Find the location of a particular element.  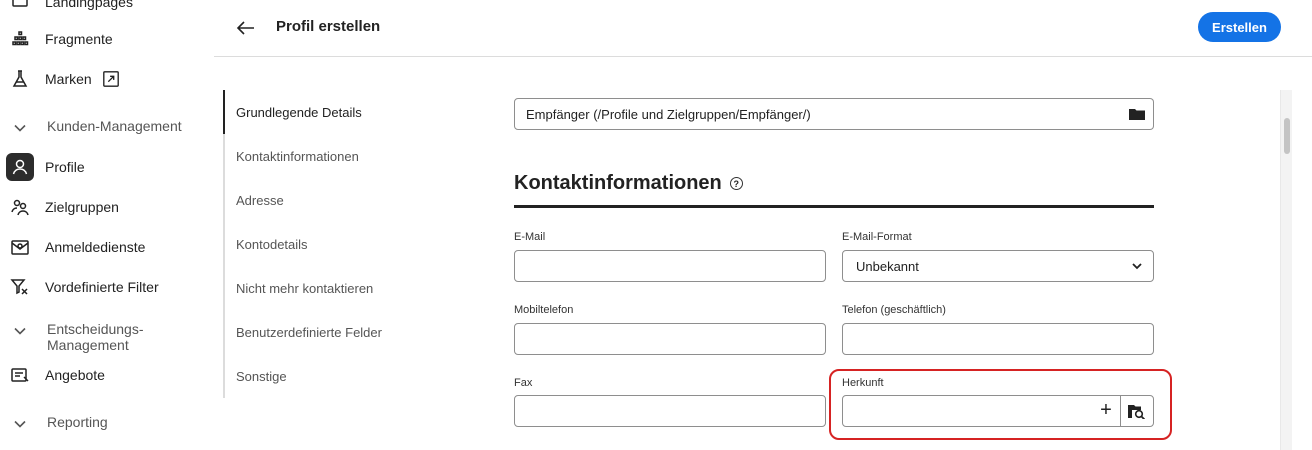

fax-label: Fax is located at coordinates (523, 383).